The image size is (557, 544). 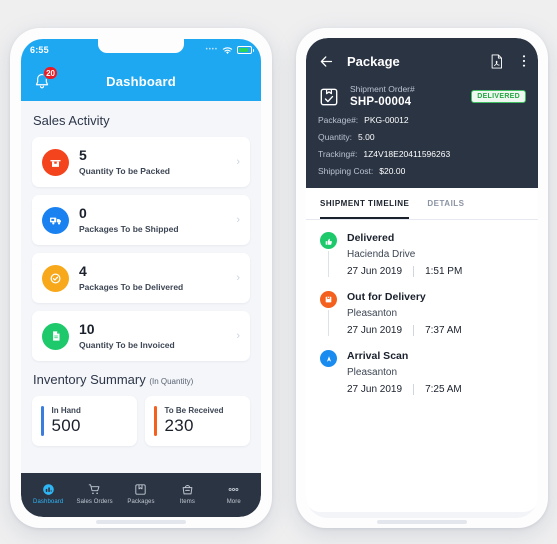 I want to click on thumbs-up-icon, so click(x=328, y=240).